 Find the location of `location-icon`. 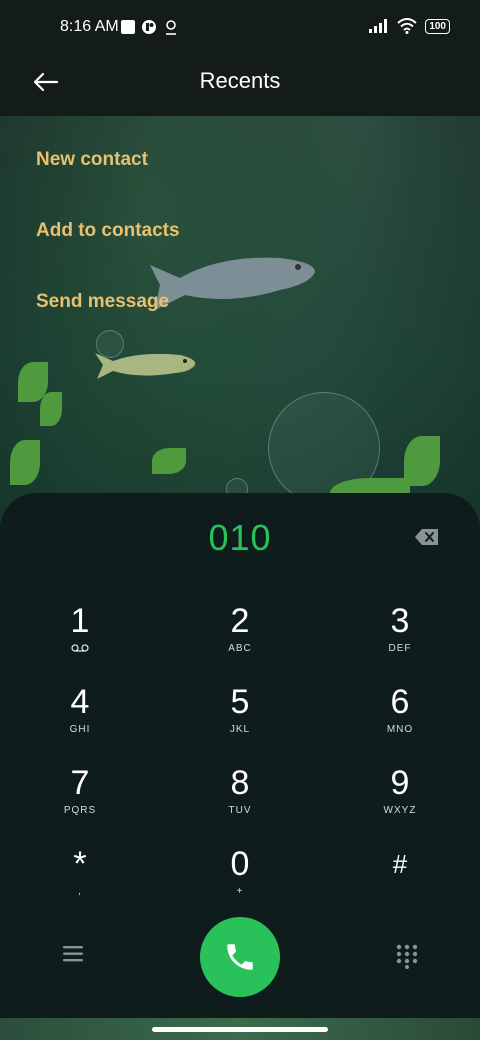

location-icon is located at coordinates (171, 27).